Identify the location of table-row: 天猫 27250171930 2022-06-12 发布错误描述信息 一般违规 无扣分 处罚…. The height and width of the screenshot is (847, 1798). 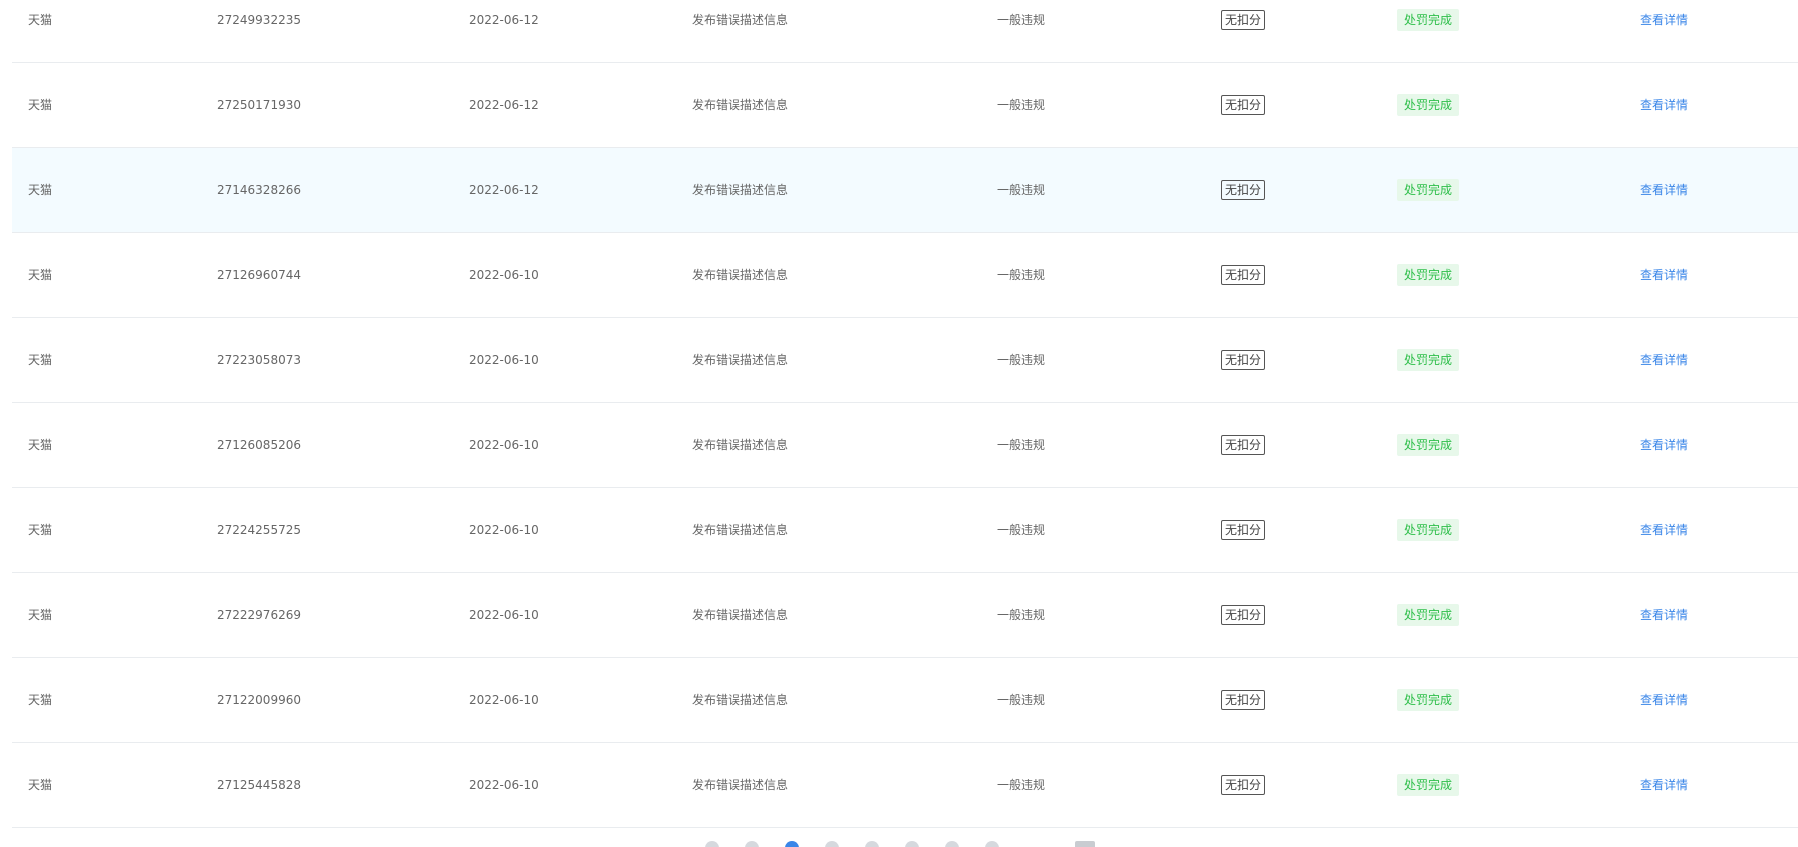
(905, 105).